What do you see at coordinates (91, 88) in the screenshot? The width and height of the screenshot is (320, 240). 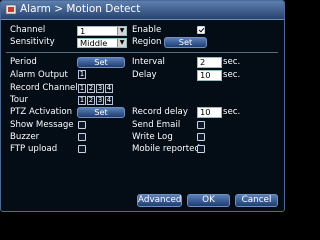 I see `record-channel-2: 2` at bounding box center [91, 88].